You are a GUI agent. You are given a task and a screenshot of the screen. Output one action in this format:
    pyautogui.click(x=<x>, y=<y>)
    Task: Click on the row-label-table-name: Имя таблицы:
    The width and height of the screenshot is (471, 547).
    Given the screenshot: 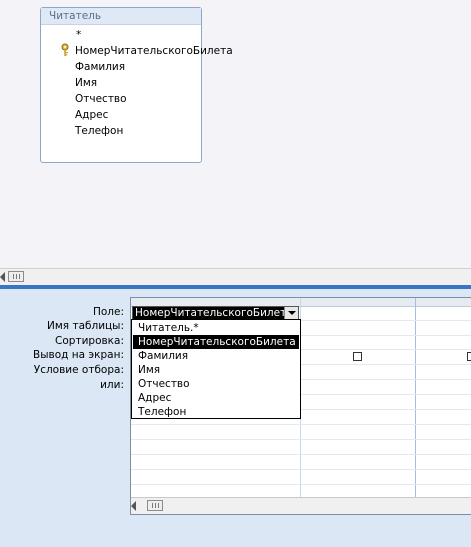 What is the action you would take?
    pyautogui.click(x=85, y=326)
    